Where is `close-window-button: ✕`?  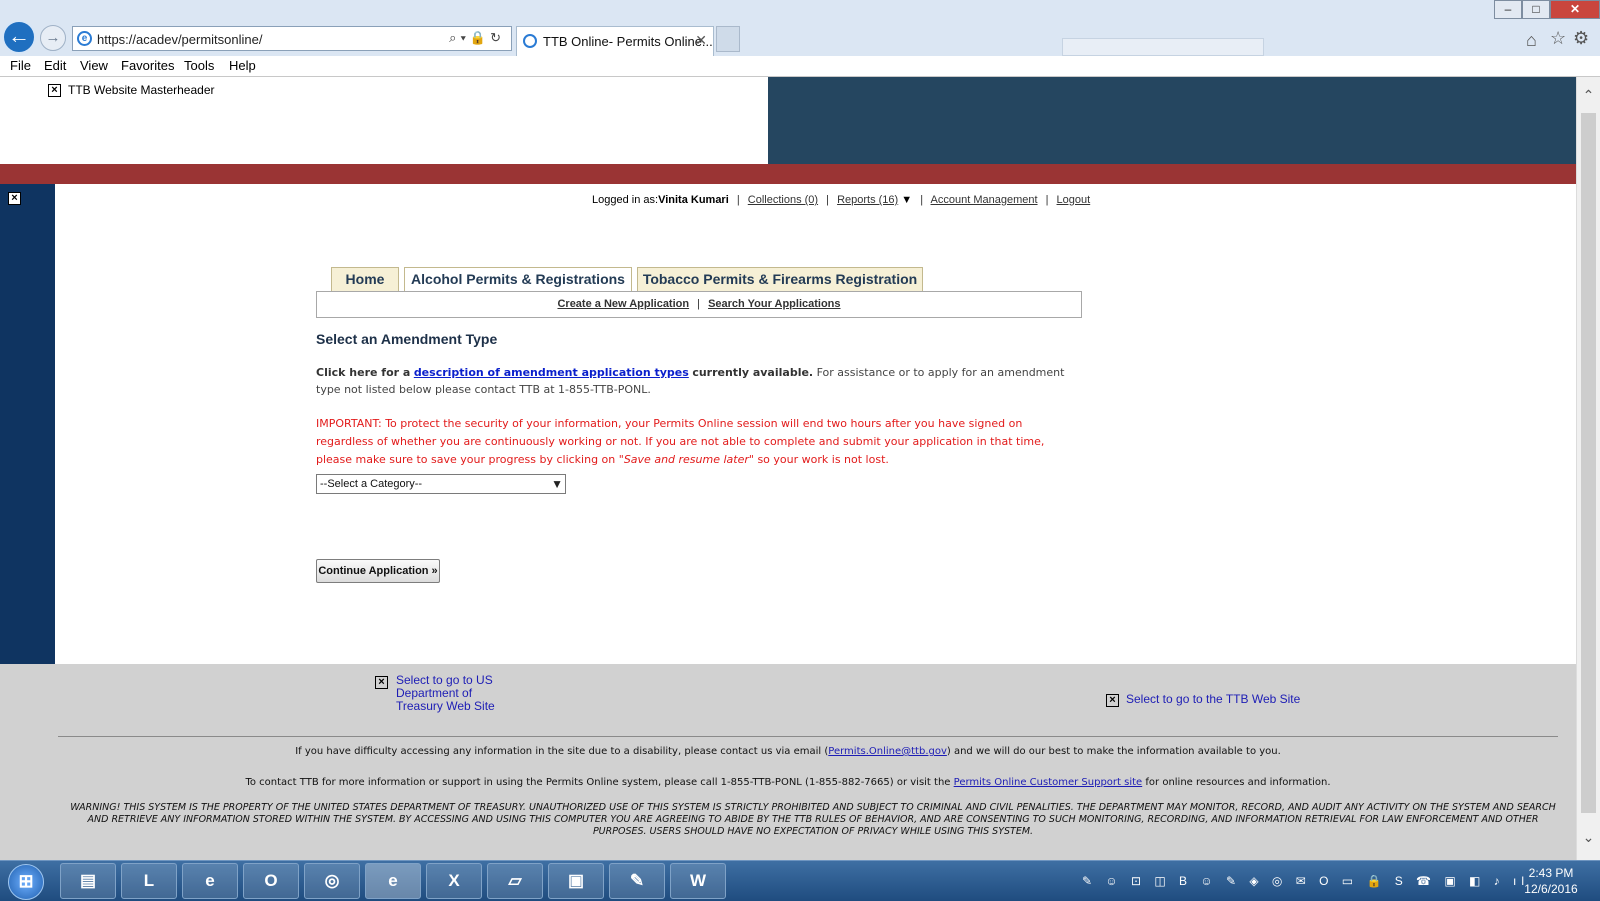
close-window-button: ✕ is located at coordinates (1575, 9).